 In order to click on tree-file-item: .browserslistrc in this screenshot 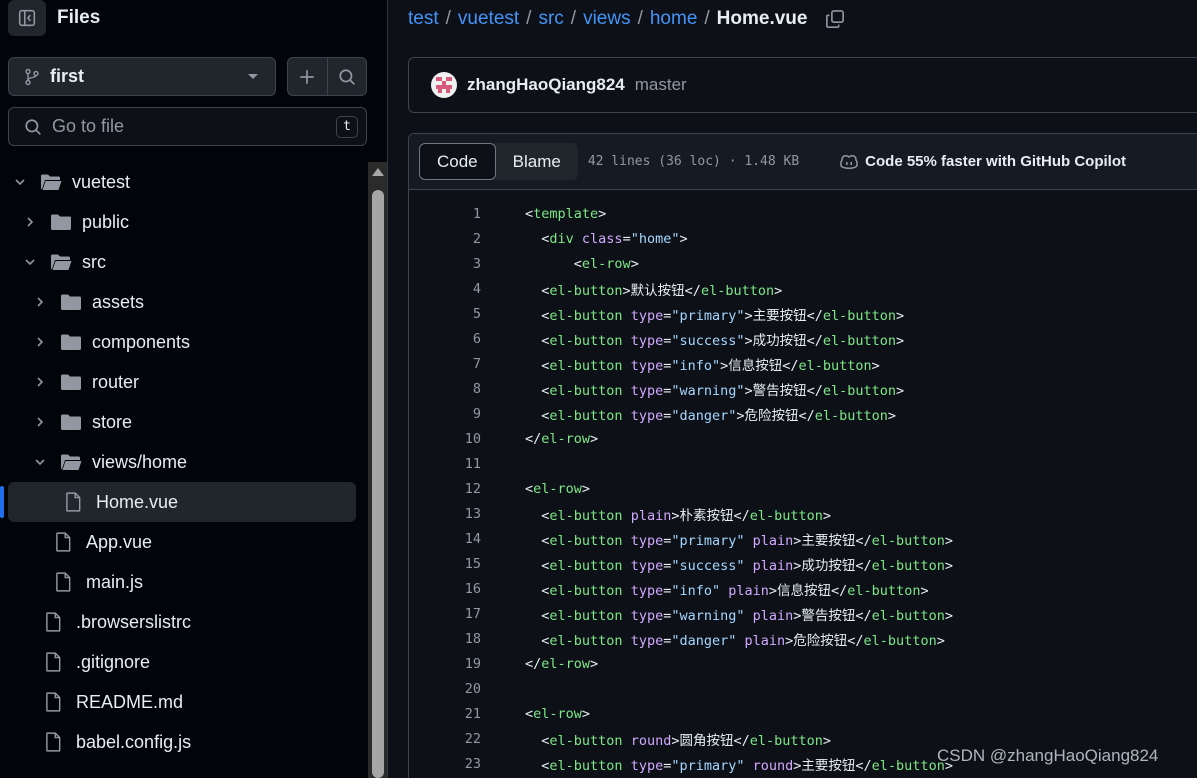, I will do `click(182, 622)`.